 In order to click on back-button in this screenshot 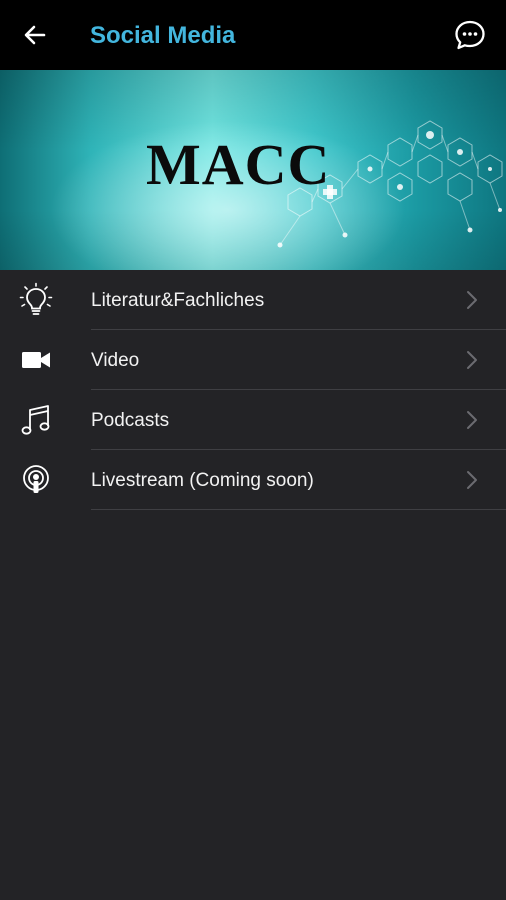, I will do `click(35, 35)`.